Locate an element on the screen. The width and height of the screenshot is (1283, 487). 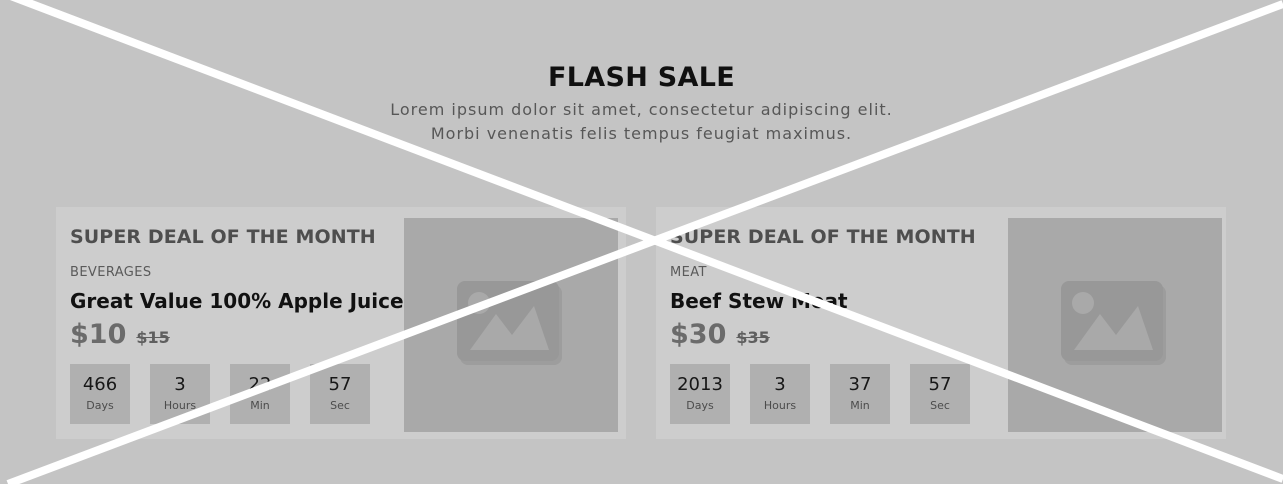
old-price: $15 is located at coordinates (153, 337).